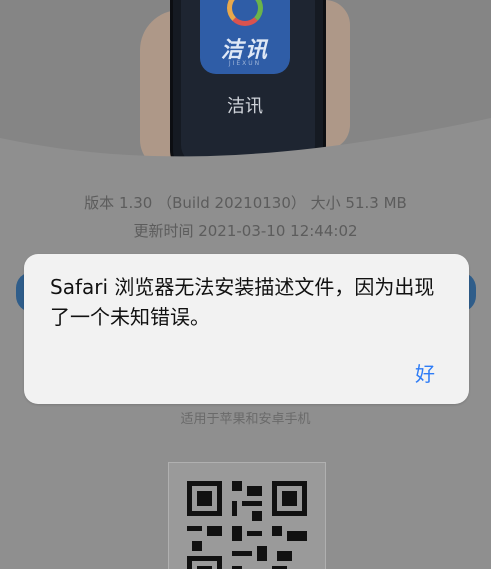 The height and width of the screenshot is (569, 491). What do you see at coordinates (245, 37) in the screenshot?
I see `app-icon: 洁讯 JIEXUN` at bounding box center [245, 37].